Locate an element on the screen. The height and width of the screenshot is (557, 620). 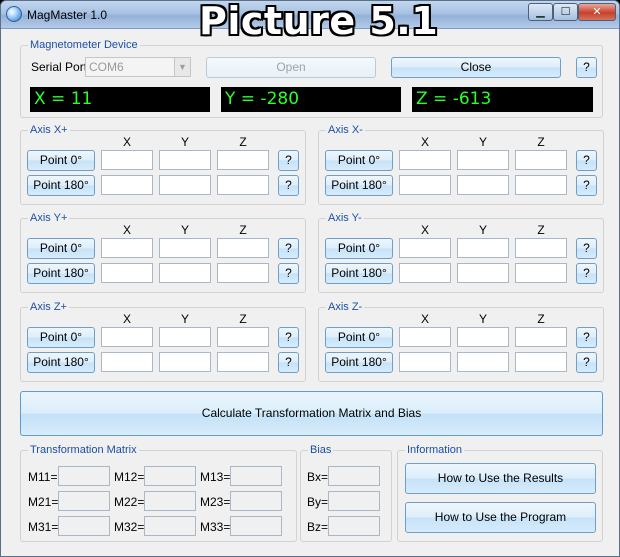
axis-zm-p180-button: Point 180° is located at coordinates (359, 362).